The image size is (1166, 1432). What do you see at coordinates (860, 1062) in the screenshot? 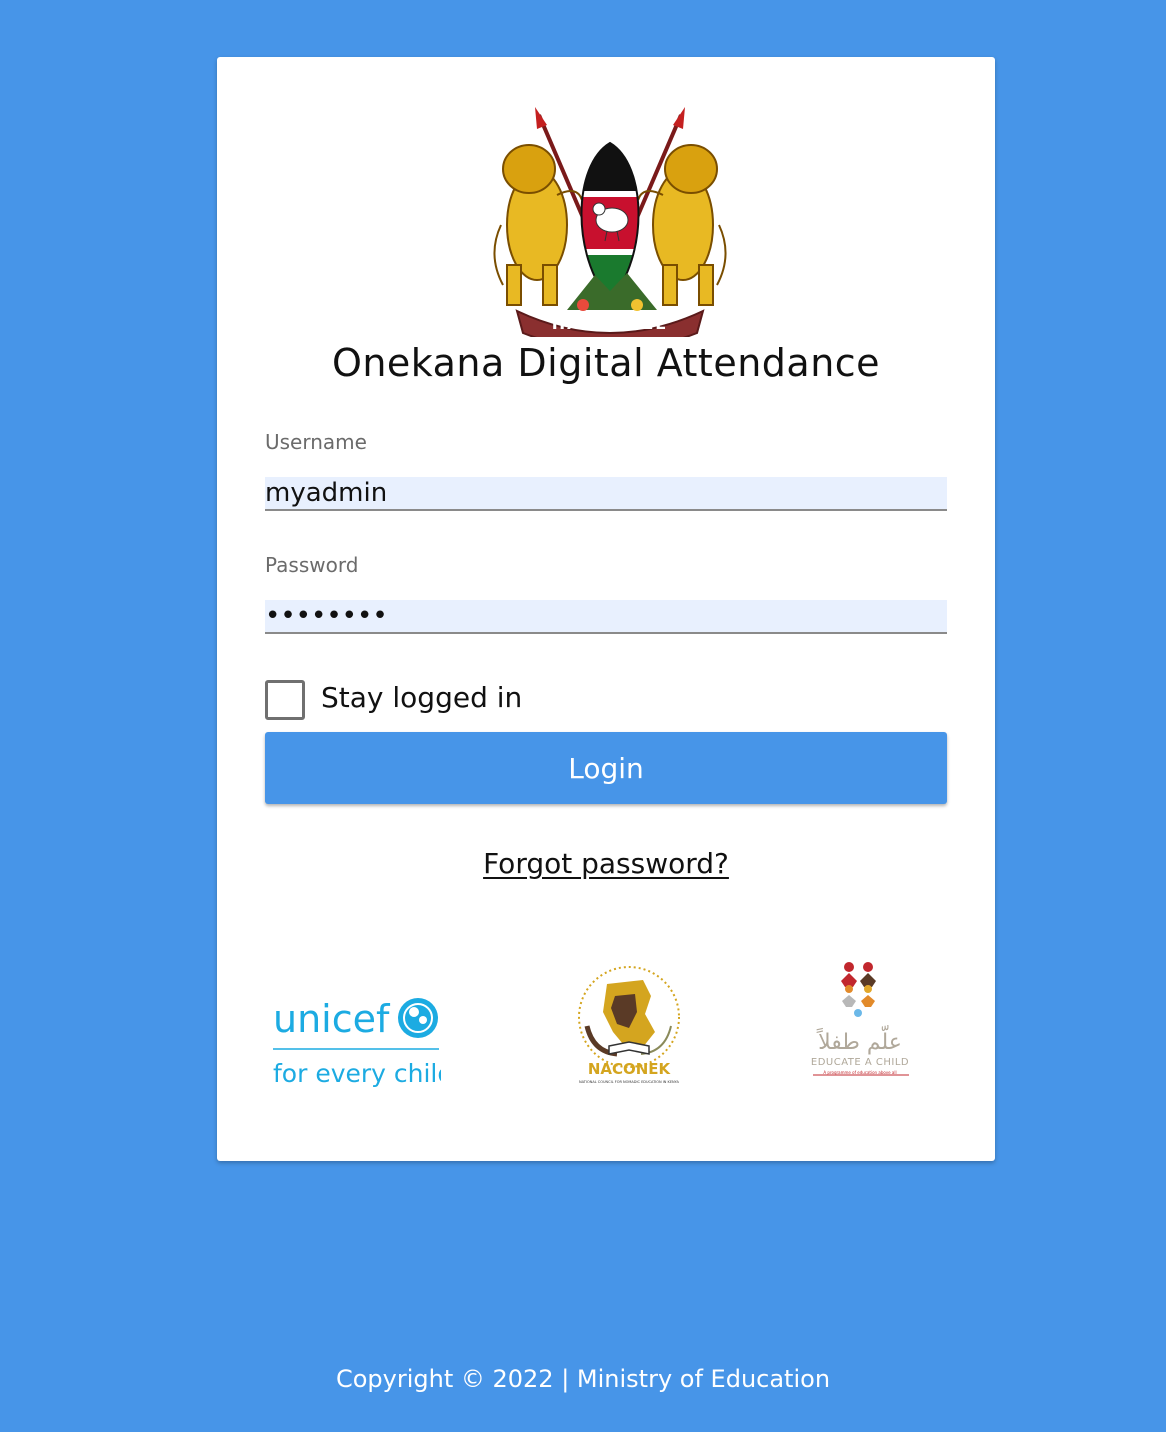
I see `eac-name: EDUCATE A CHILD` at bounding box center [860, 1062].